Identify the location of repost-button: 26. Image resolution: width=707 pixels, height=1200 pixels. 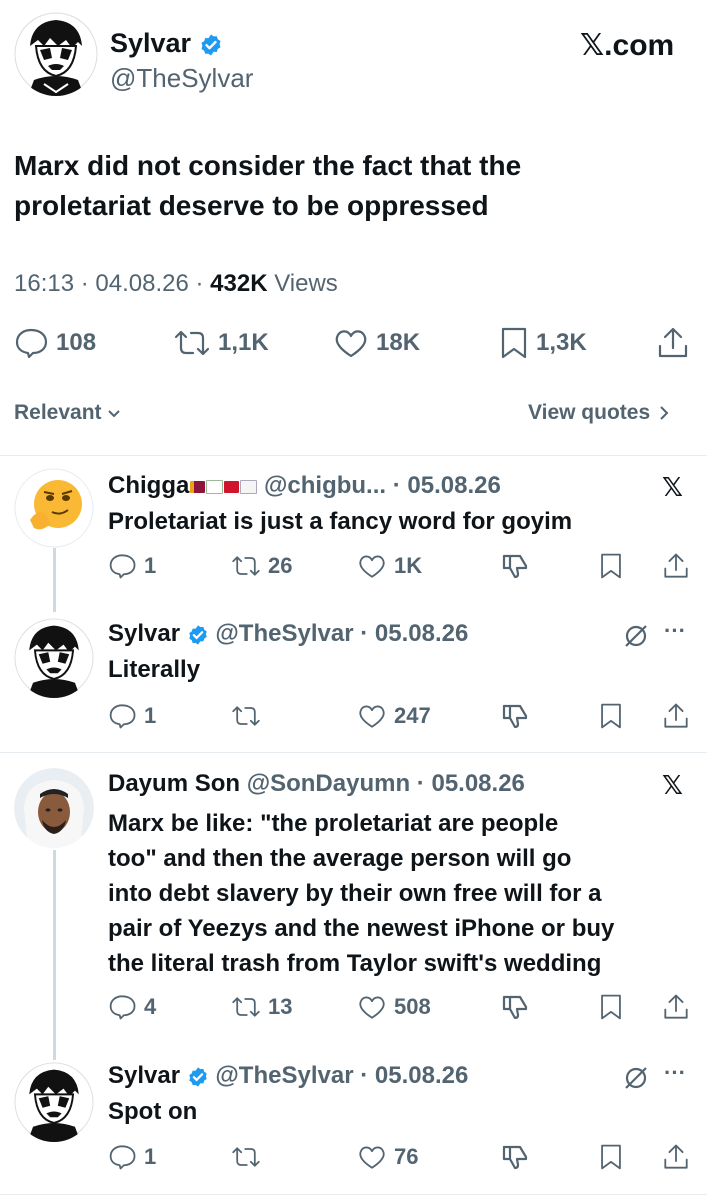
(261, 566).